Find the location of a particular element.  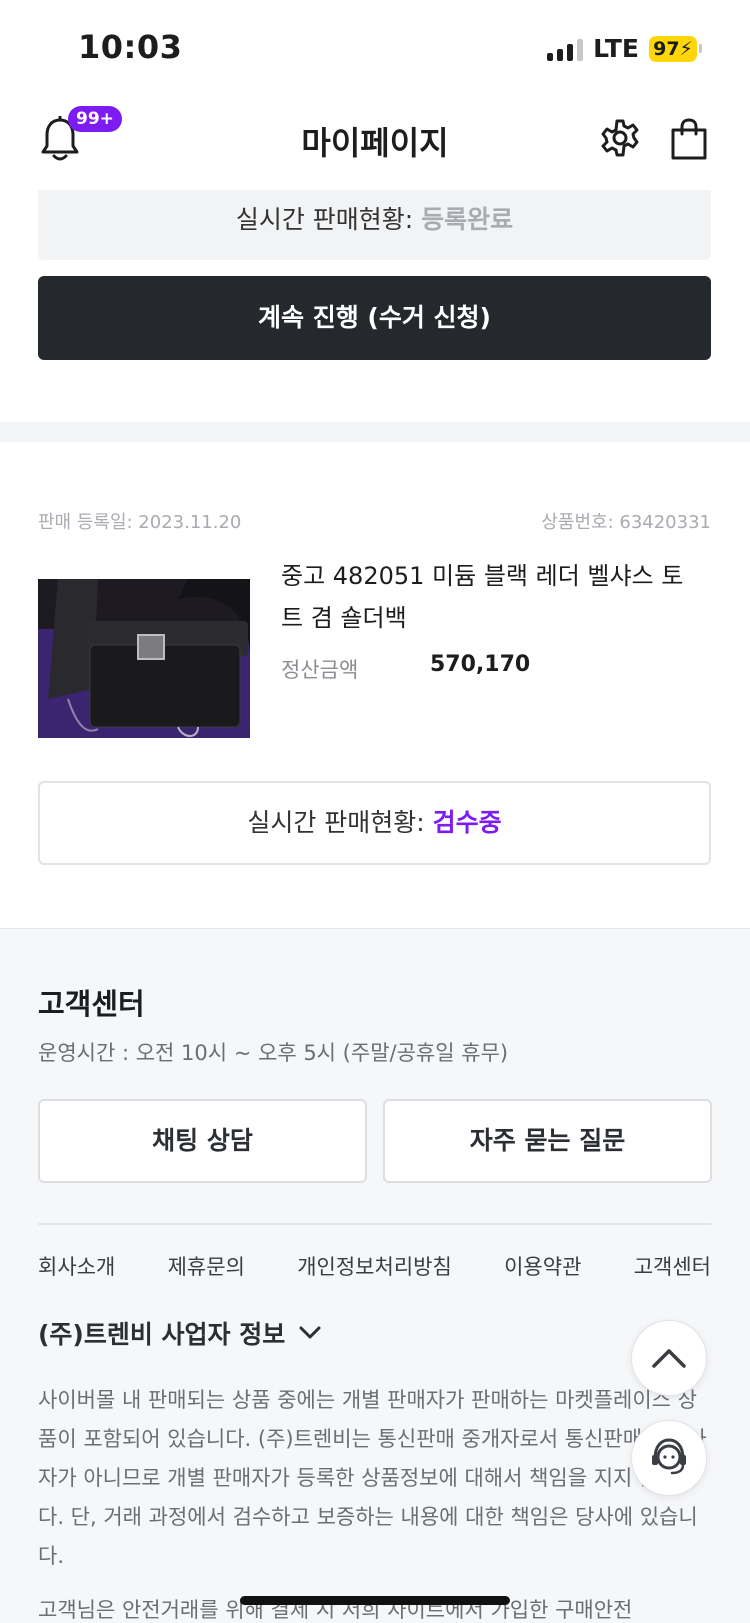

chevron-down-icon is located at coordinates (310, 1332).